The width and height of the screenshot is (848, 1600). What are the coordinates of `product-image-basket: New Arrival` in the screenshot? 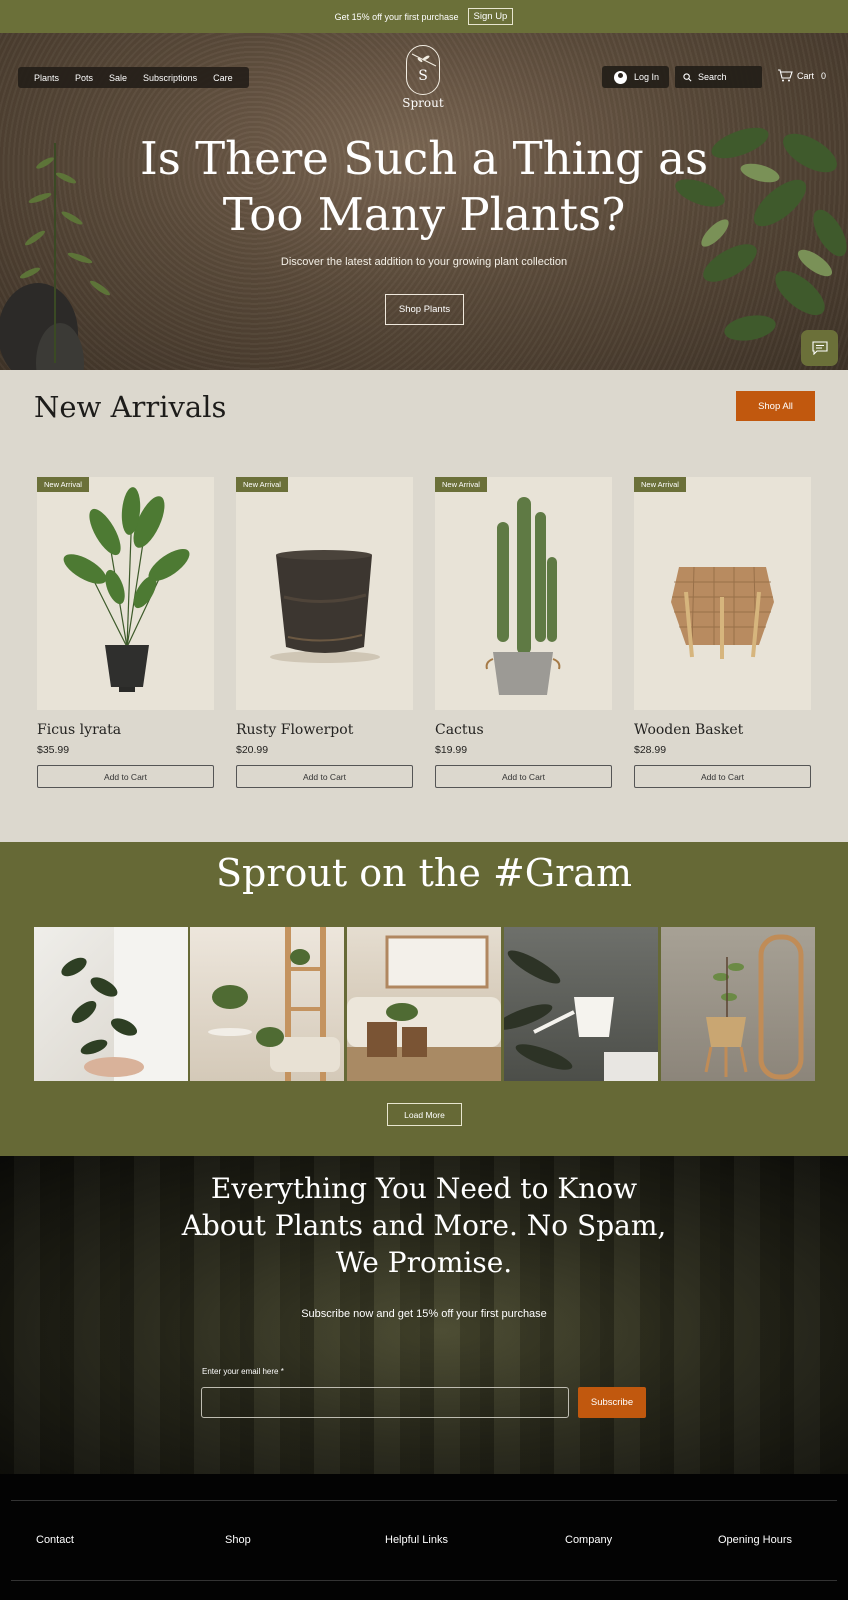 It's located at (722, 593).